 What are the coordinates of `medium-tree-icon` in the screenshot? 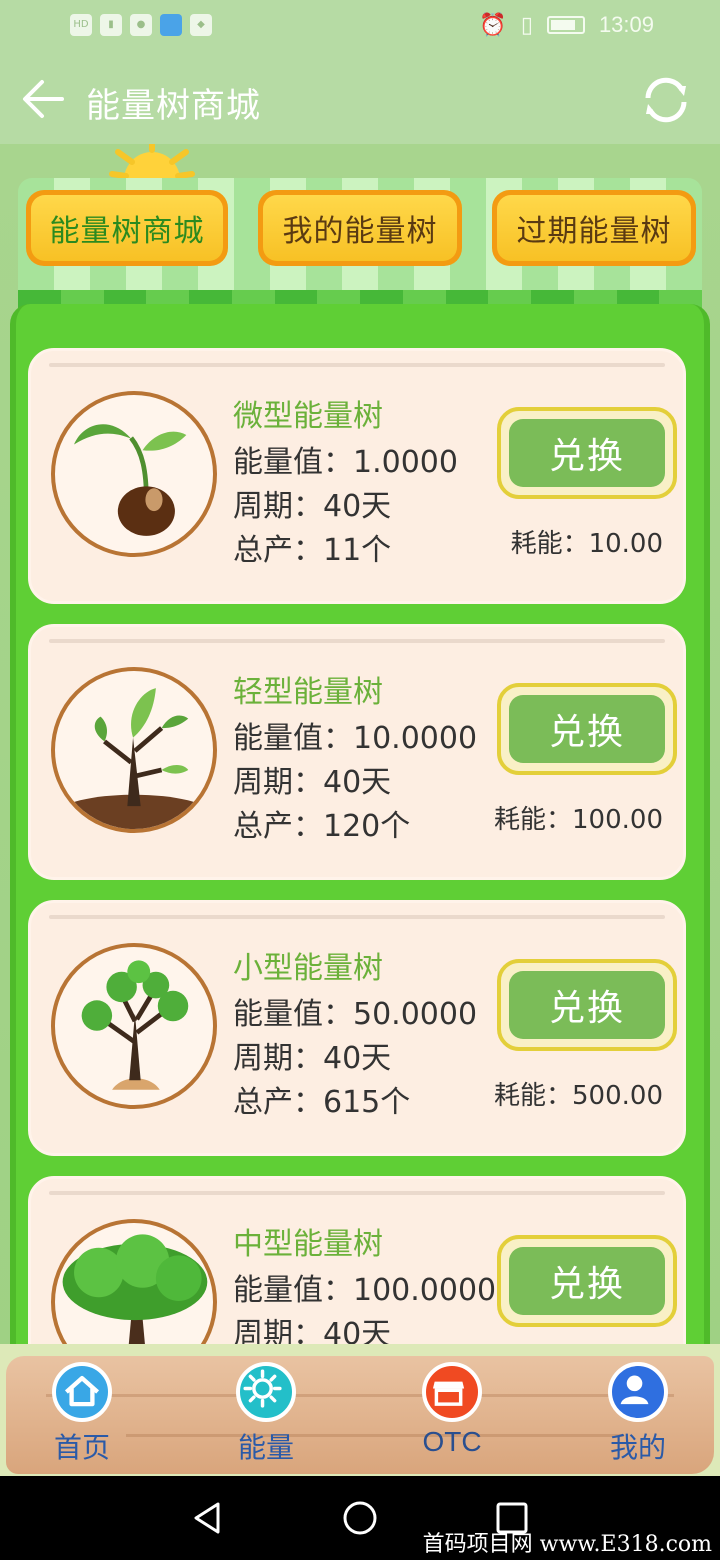 It's located at (134, 1289).